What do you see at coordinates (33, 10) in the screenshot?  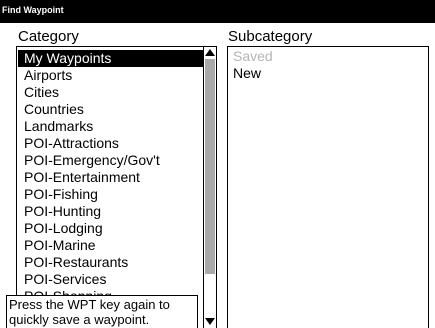 I see `window-title: Find Waypoint` at bounding box center [33, 10].